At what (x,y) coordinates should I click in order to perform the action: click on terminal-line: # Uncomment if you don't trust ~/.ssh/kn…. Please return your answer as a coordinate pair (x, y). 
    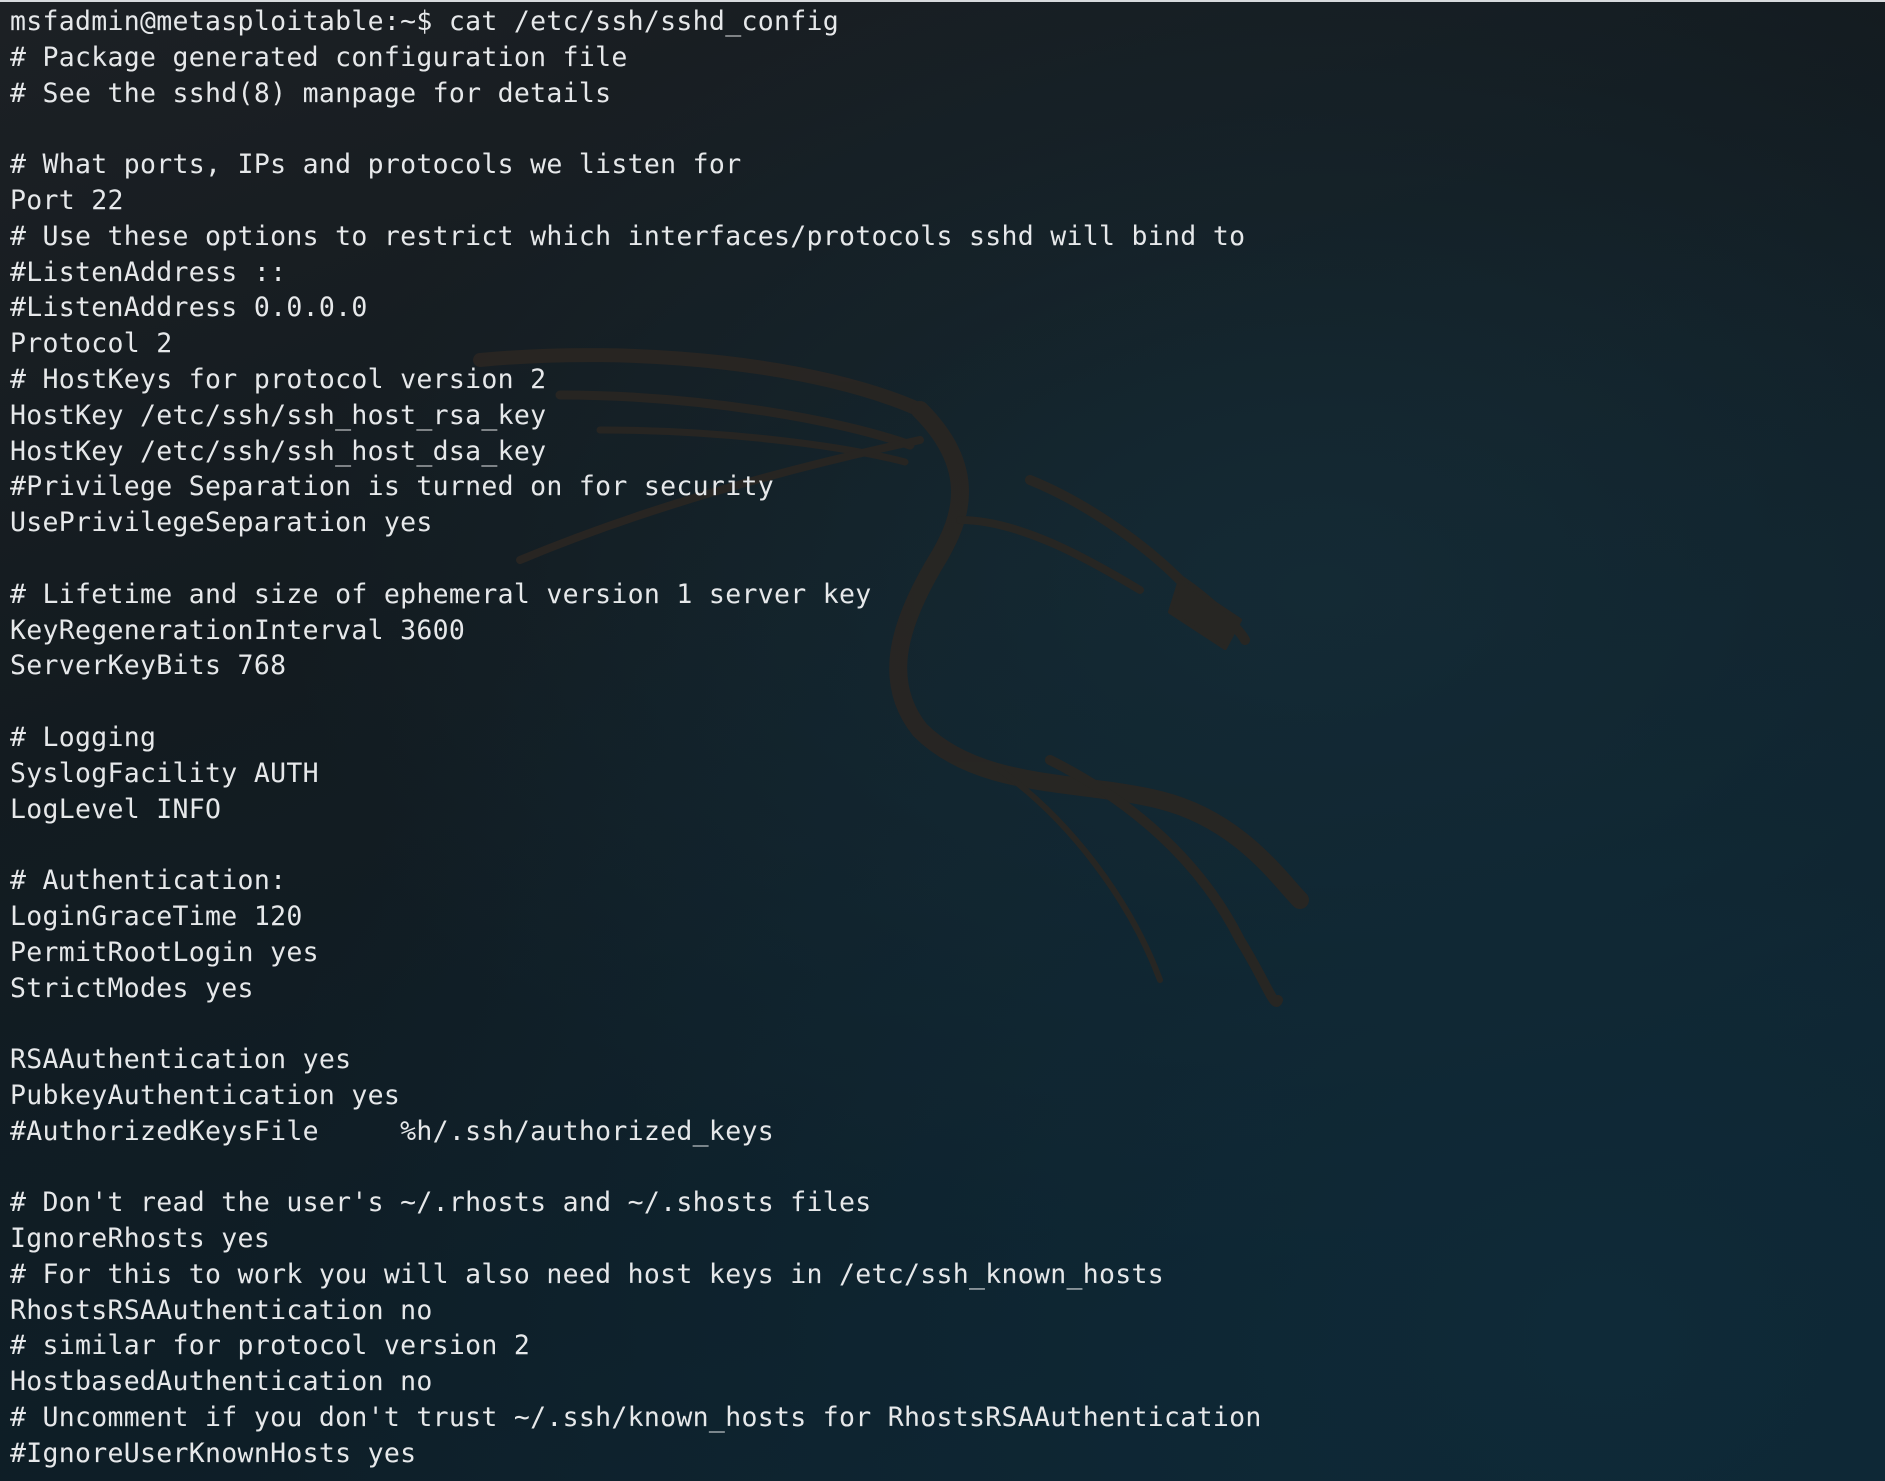
    Looking at the image, I should click on (636, 1418).